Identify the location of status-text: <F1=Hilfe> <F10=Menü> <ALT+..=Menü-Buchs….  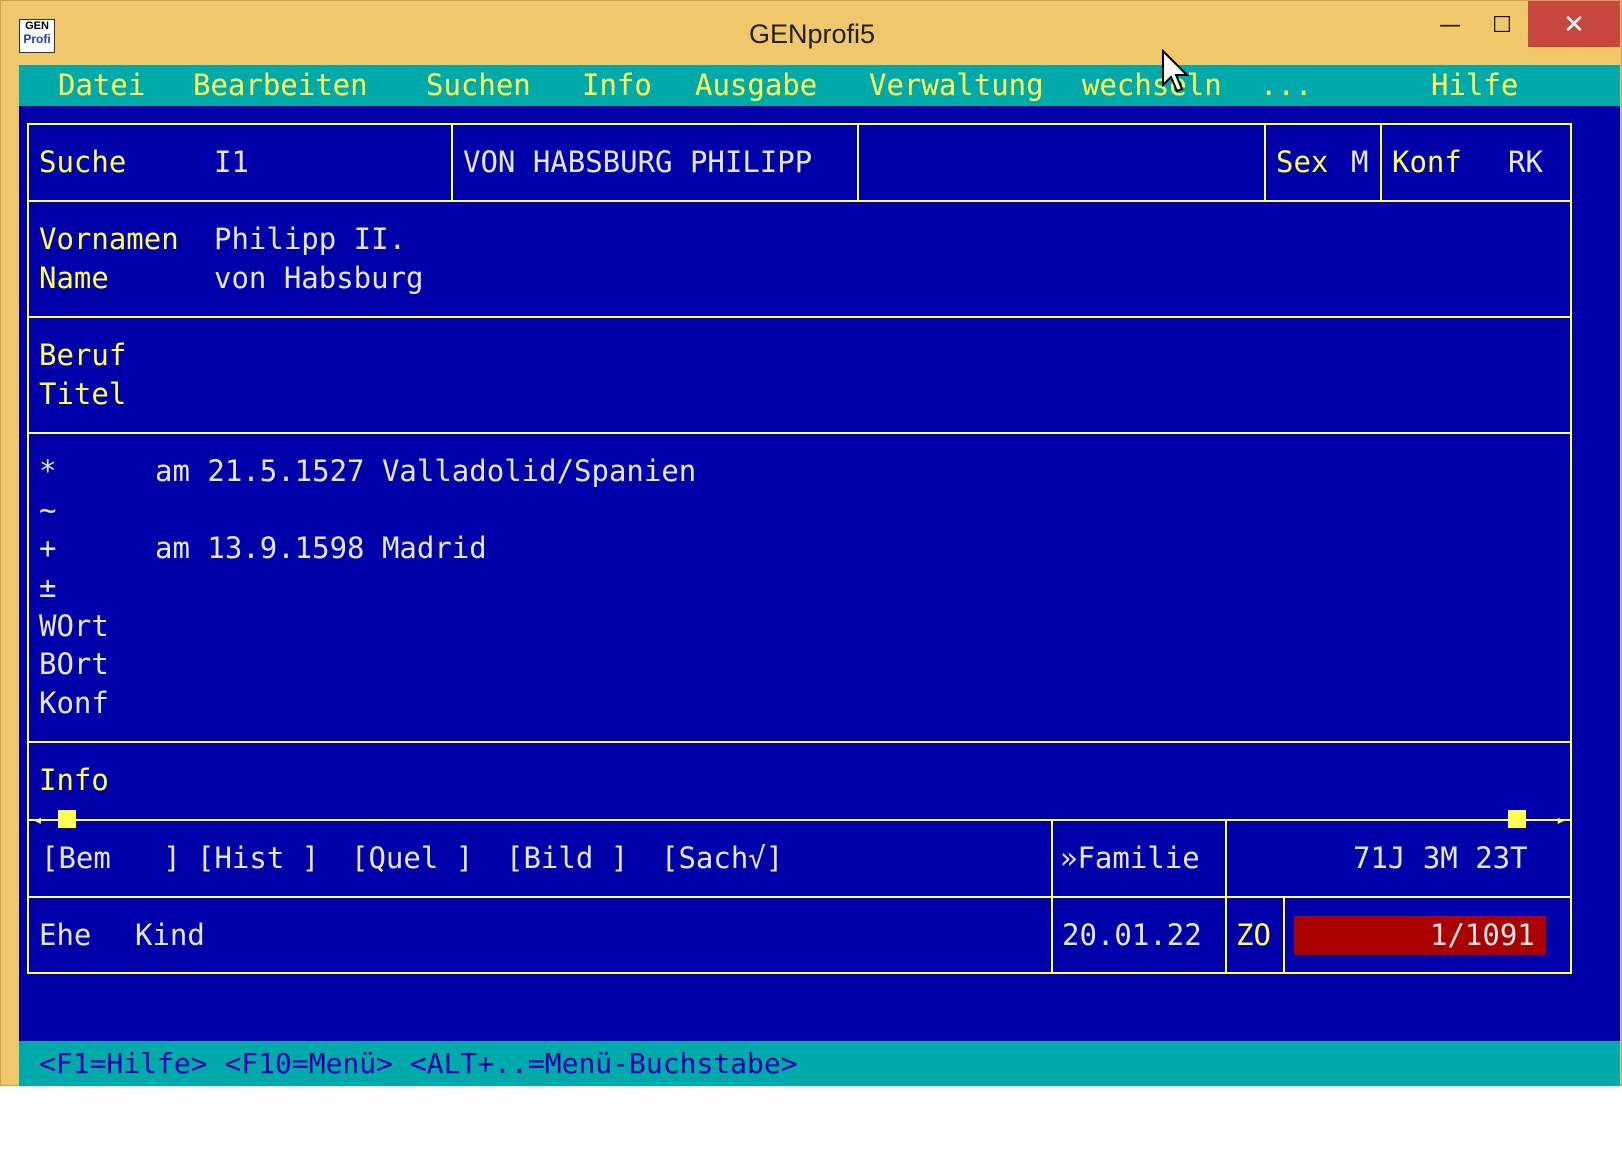
(418, 1063).